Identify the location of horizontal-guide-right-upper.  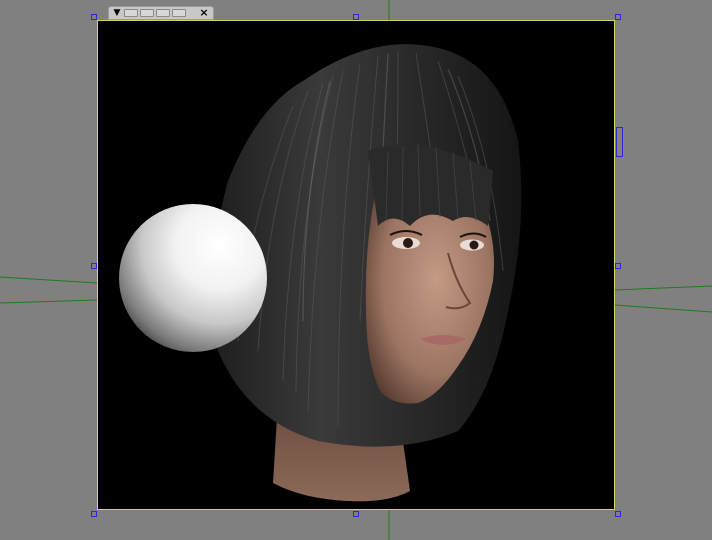
(663, 288).